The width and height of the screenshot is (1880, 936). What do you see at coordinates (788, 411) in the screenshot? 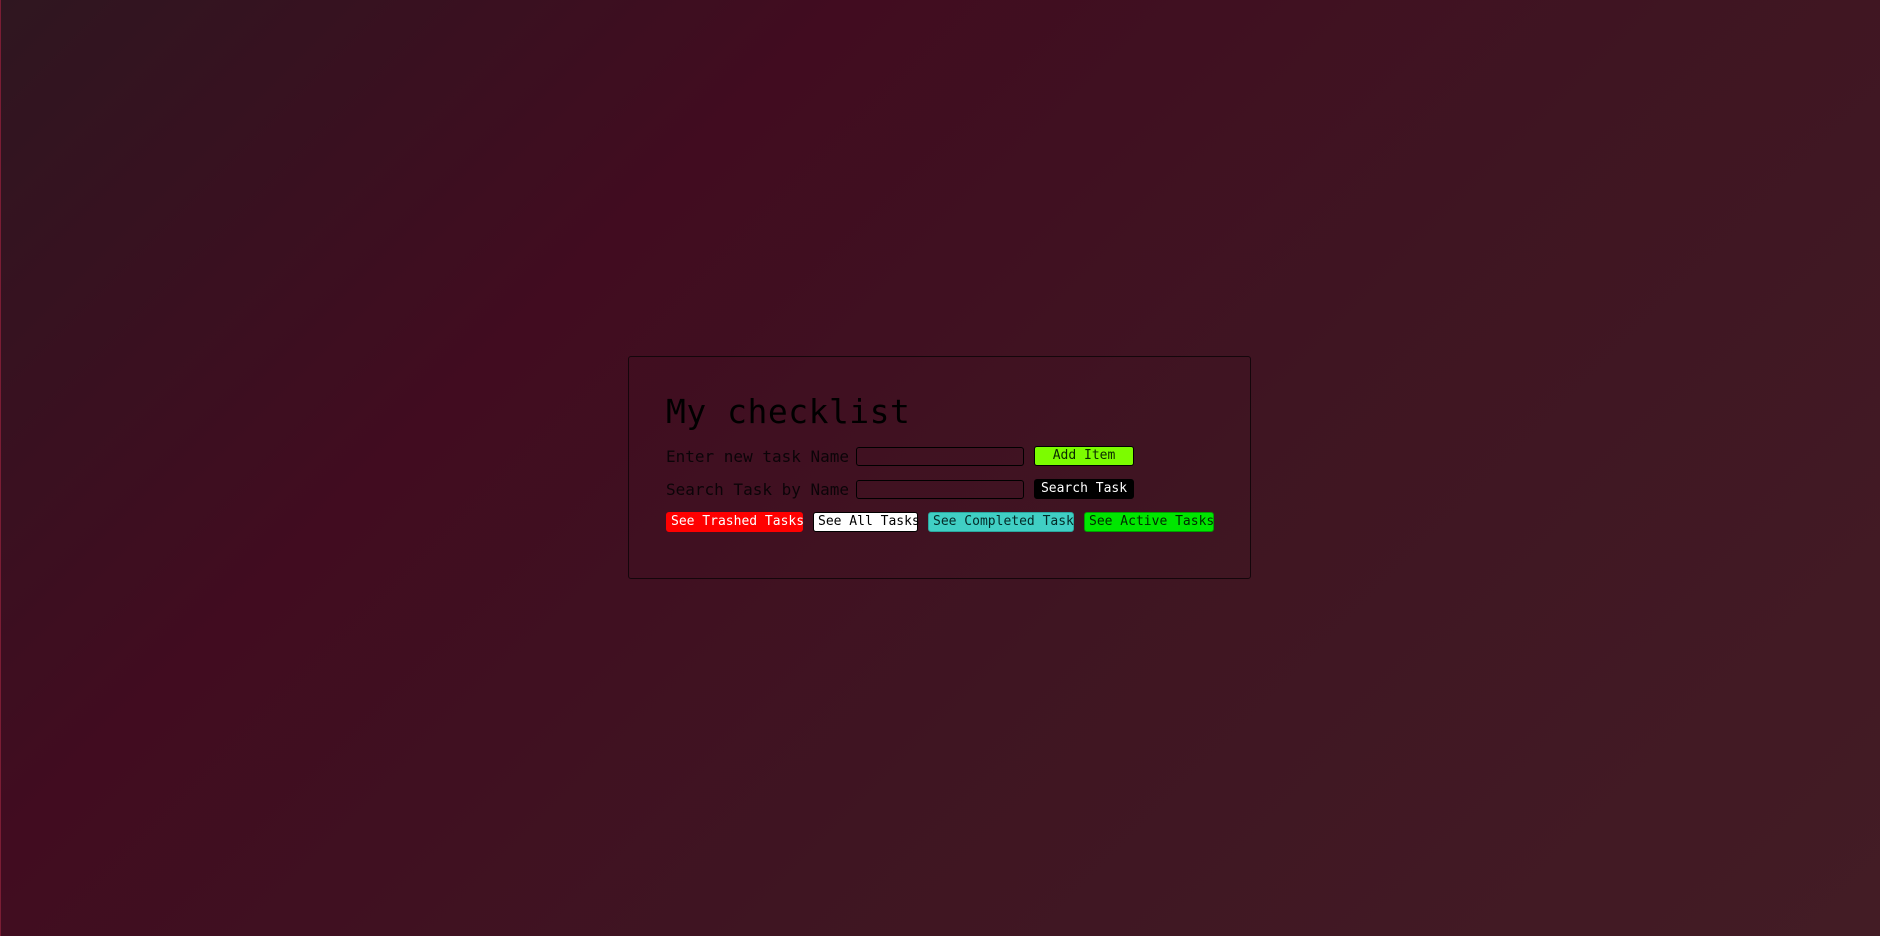
I see `page-title: My checklist` at bounding box center [788, 411].